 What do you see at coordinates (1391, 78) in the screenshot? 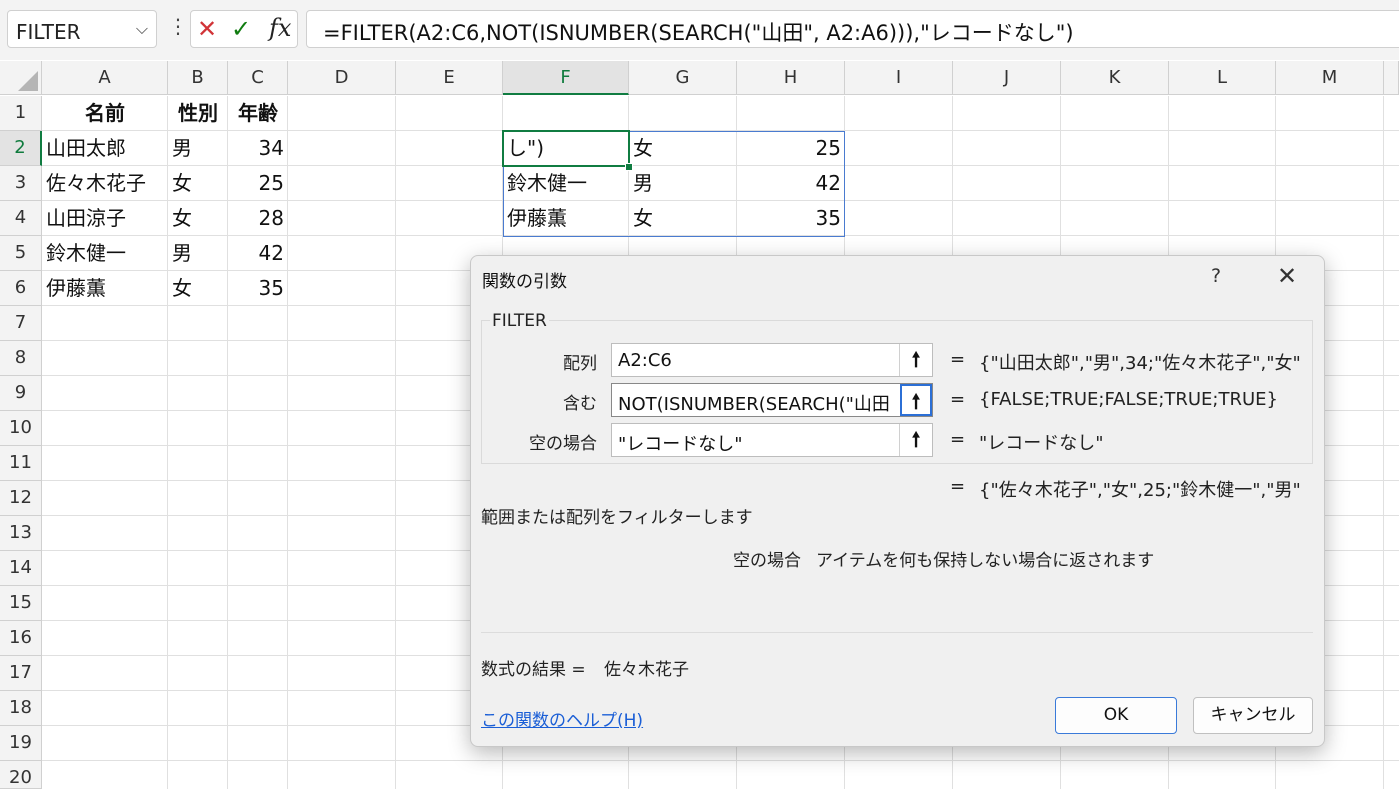
I see `column-header-n` at bounding box center [1391, 78].